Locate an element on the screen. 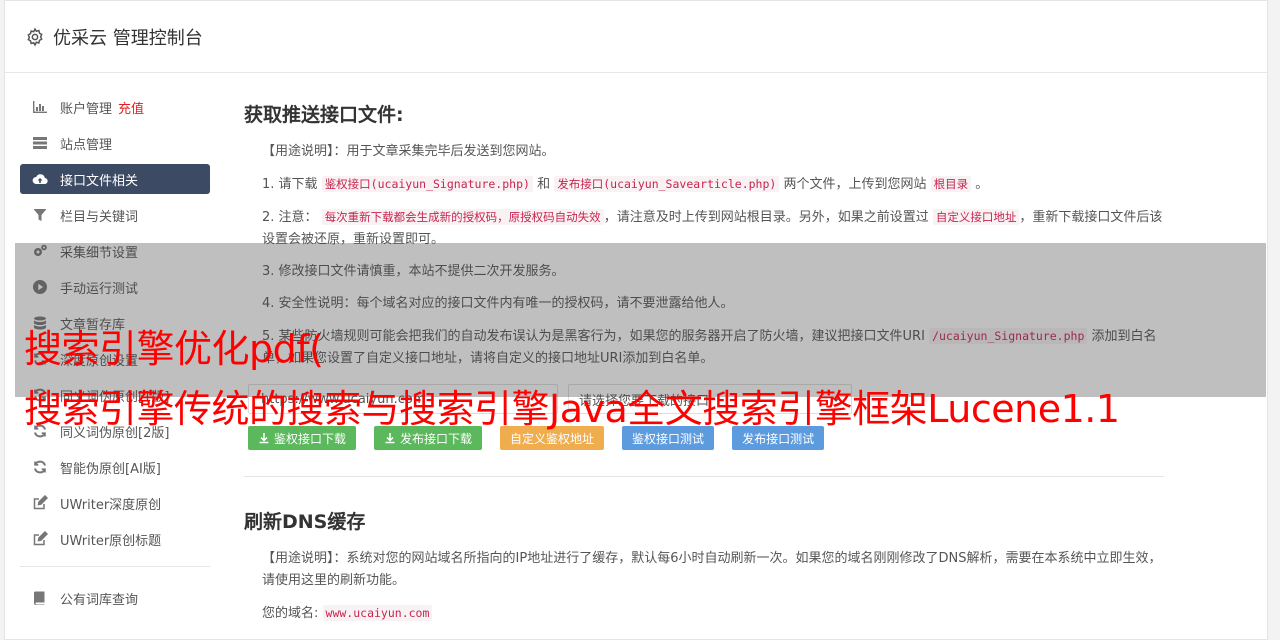 The width and height of the screenshot is (1280, 640). custom-endpoint-label: 自定义接口地址 is located at coordinates (976, 217).